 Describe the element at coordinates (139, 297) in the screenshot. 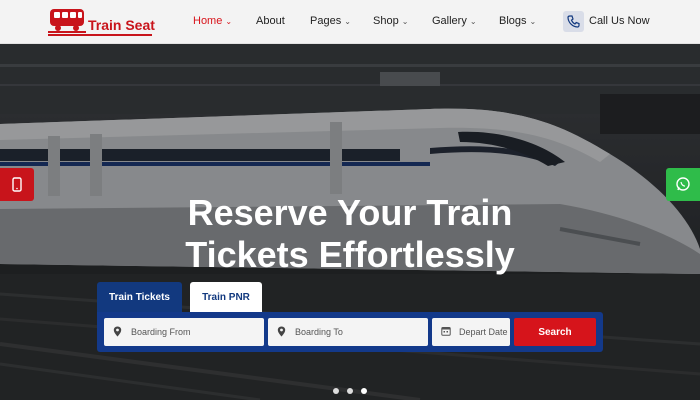

I see `tab-train-tickets: Train Tickets` at that location.